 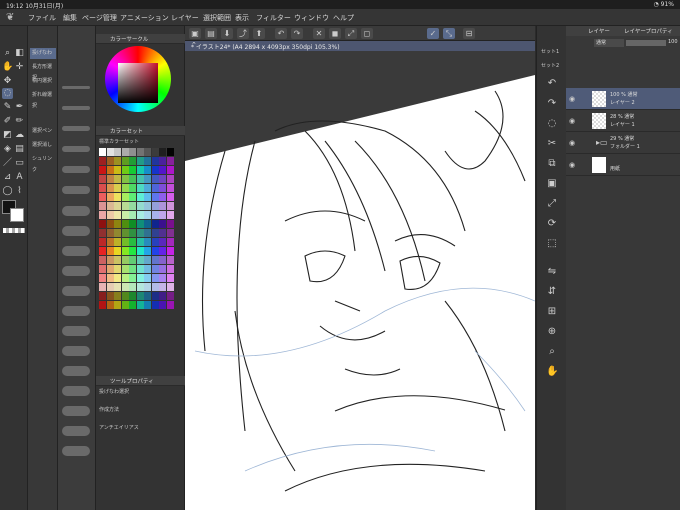 What do you see at coordinates (552, 144) in the screenshot?
I see `cut-icon: ✂` at bounding box center [552, 144].